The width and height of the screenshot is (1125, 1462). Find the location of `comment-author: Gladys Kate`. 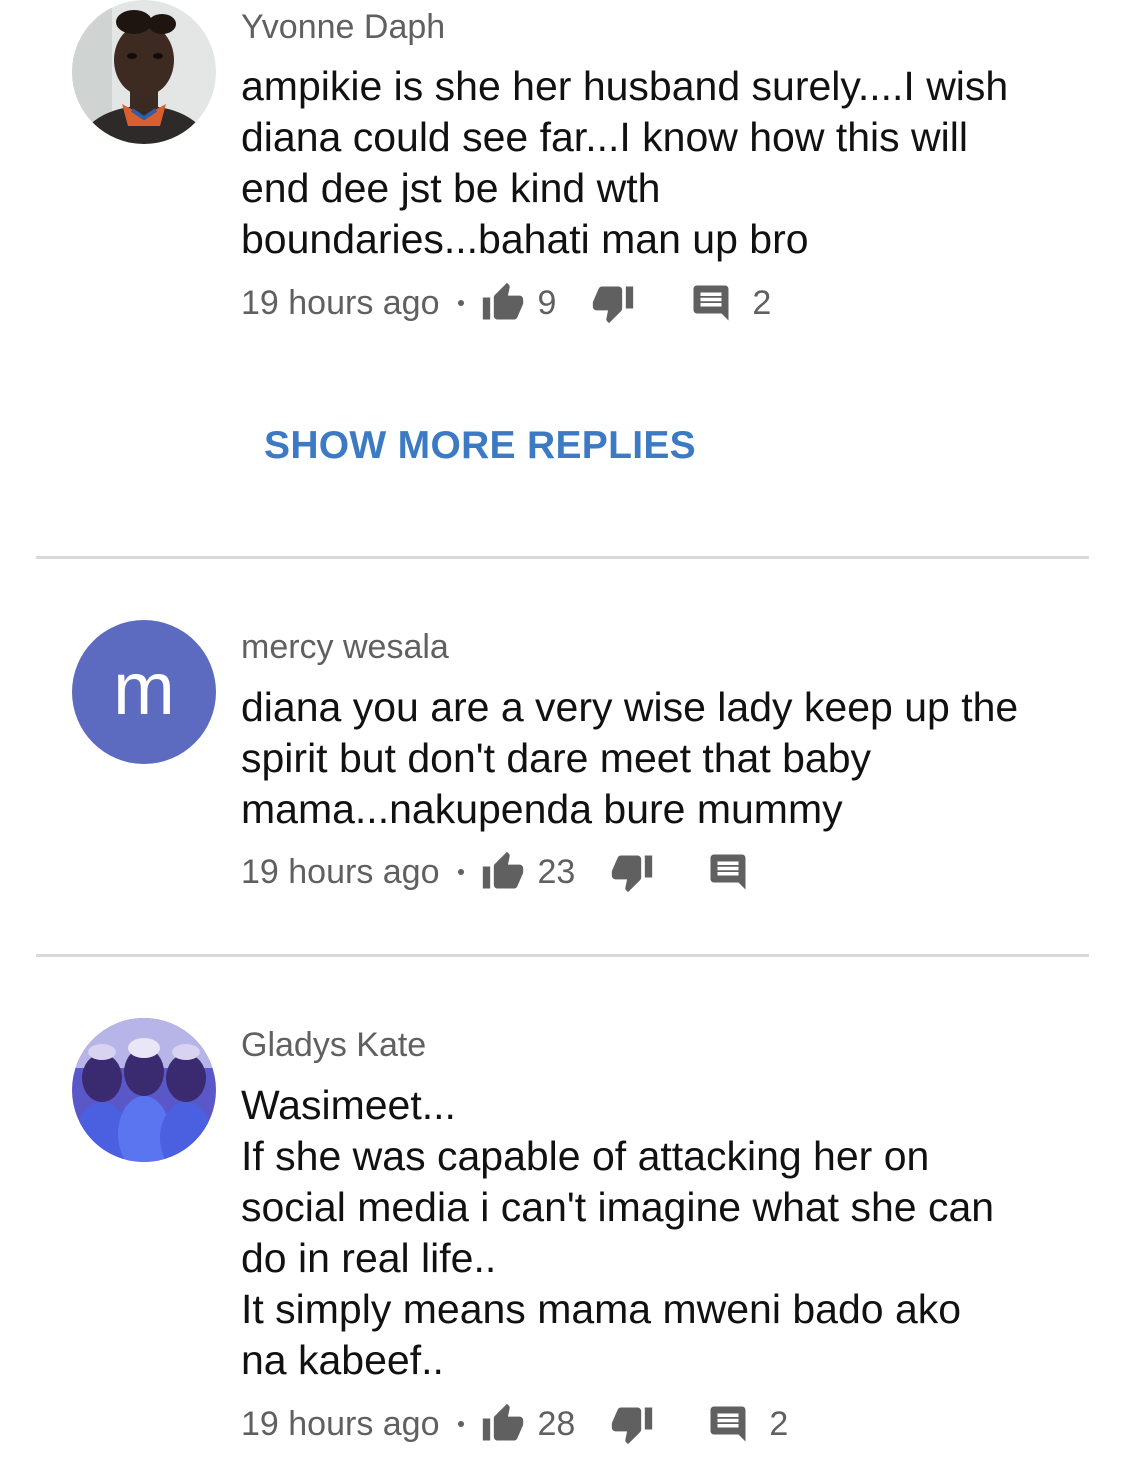

comment-author: Gladys Kate is located at coordinates (333, 1045).